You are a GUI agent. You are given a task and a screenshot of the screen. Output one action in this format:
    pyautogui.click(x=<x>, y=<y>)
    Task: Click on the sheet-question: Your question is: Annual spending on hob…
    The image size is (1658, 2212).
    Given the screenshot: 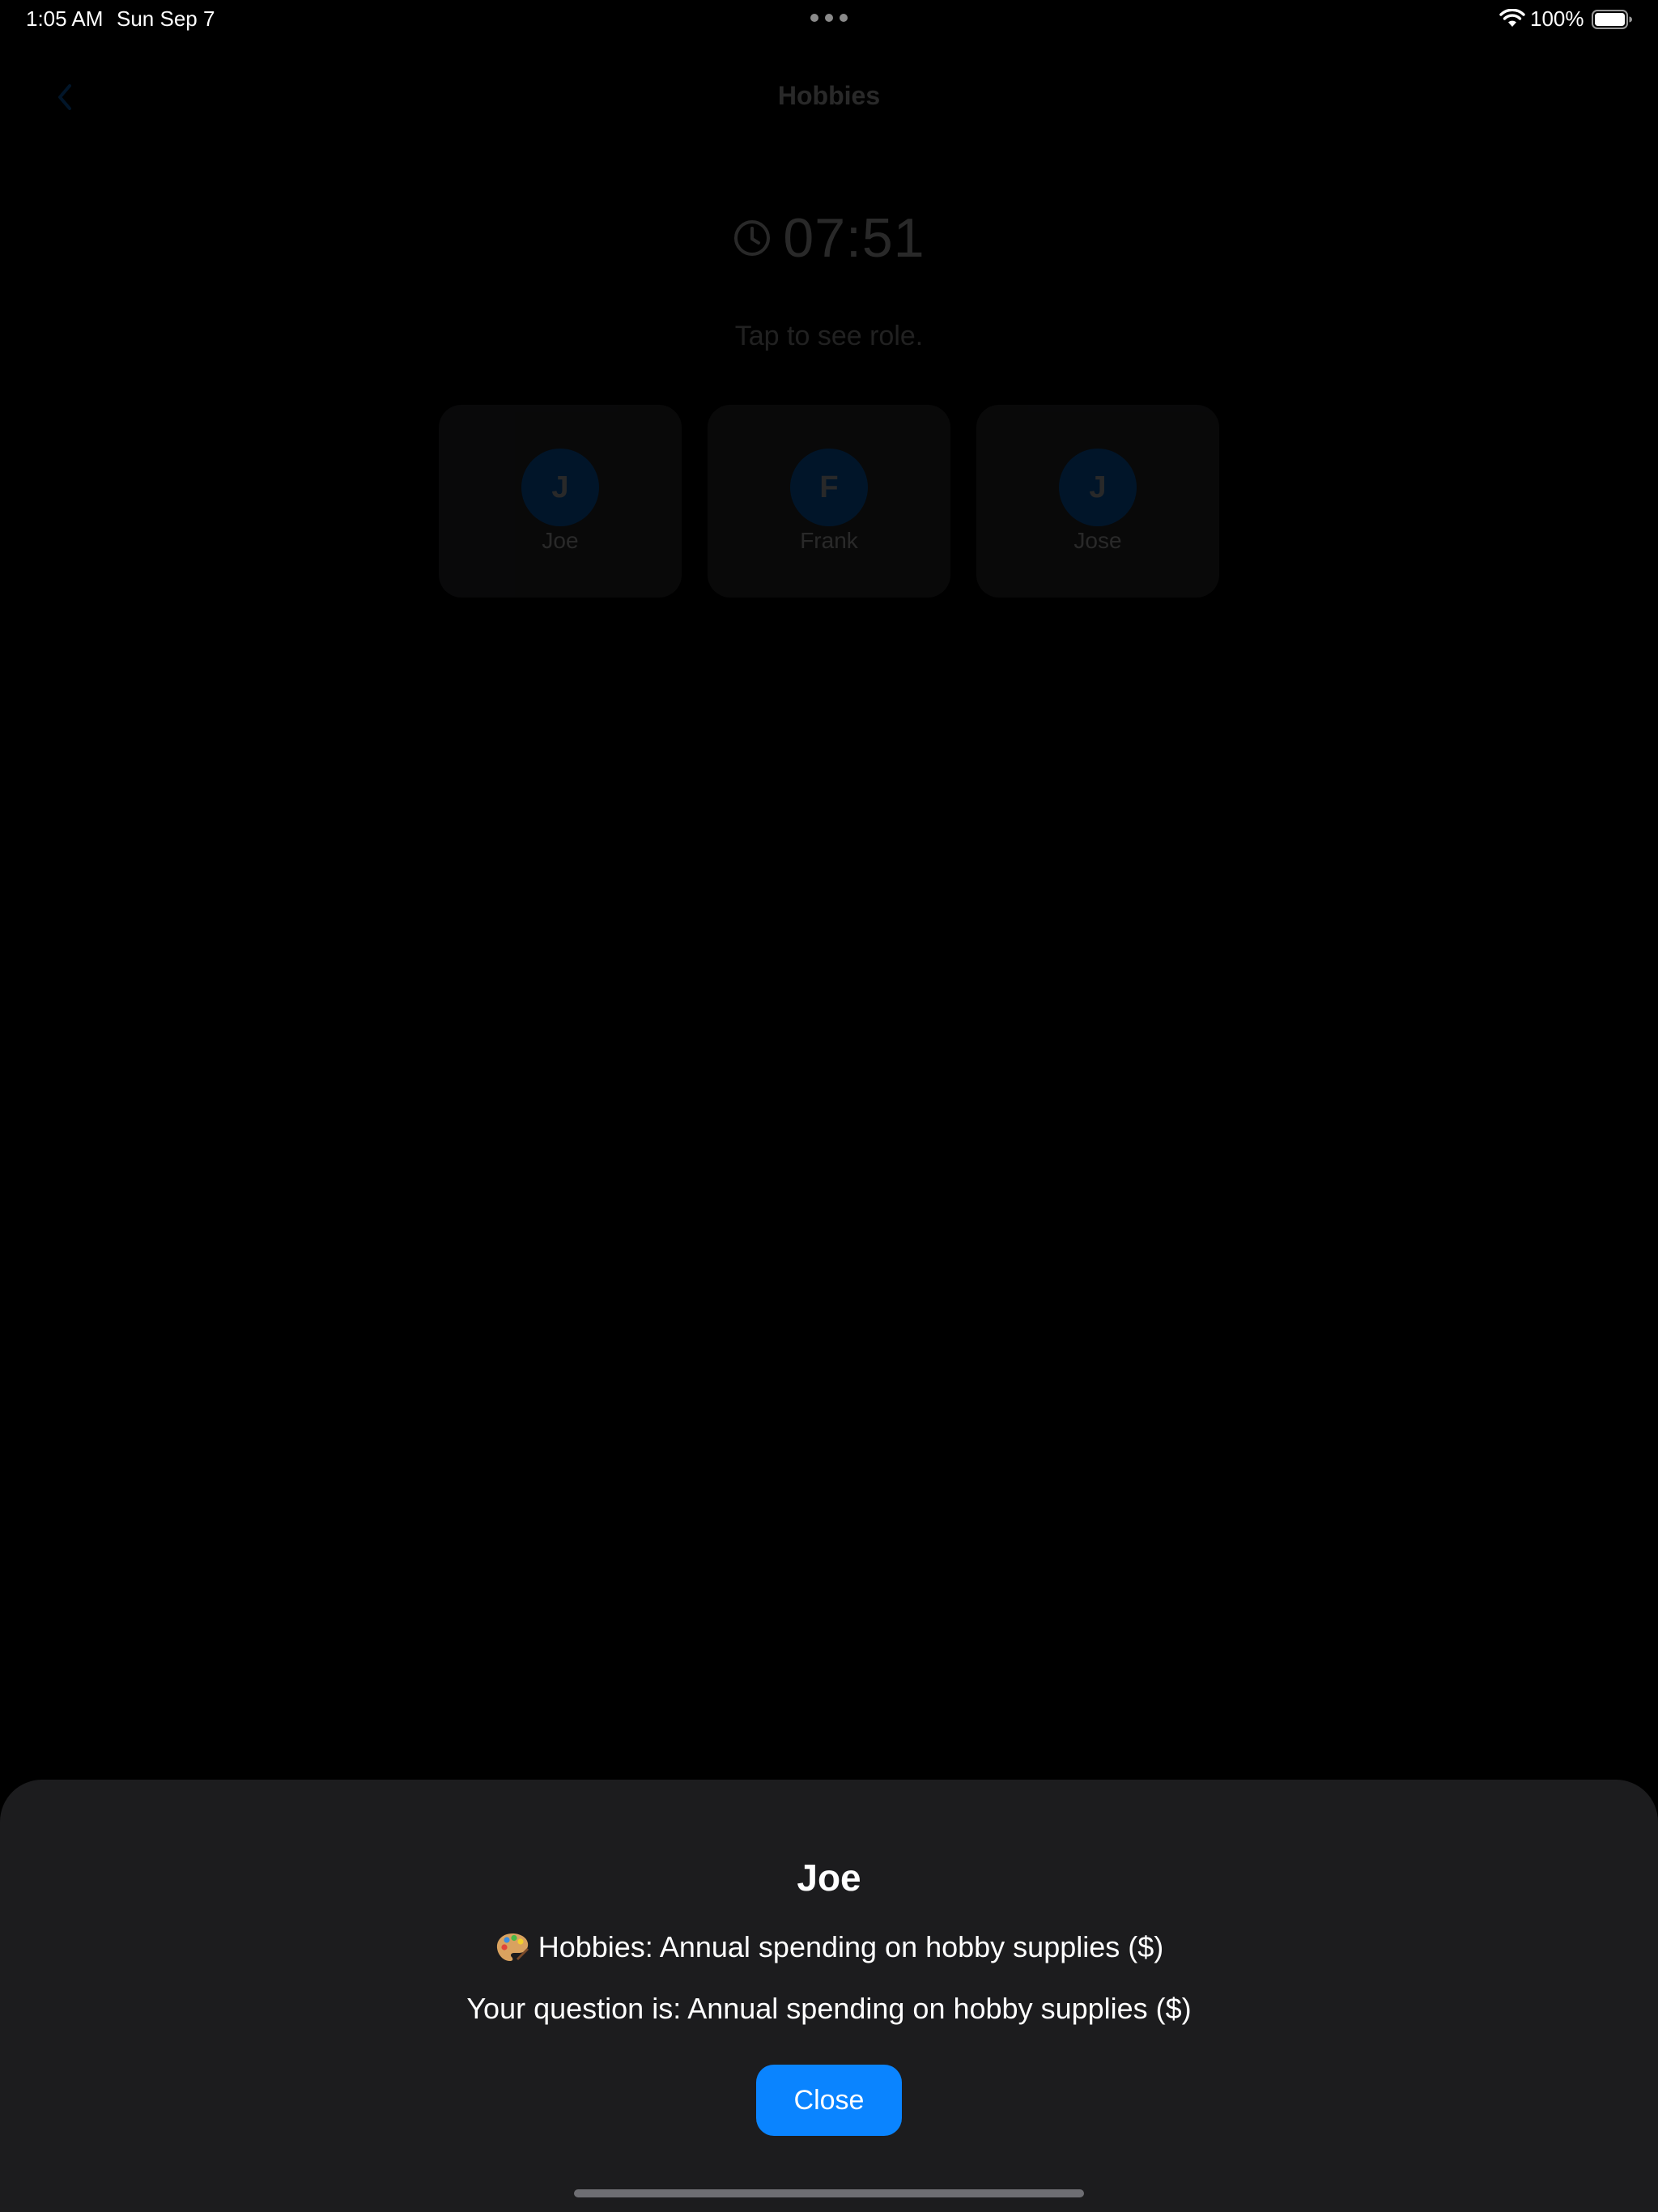 What is the action you would take?
    pyautogui.click(x=829, y=2009)
    